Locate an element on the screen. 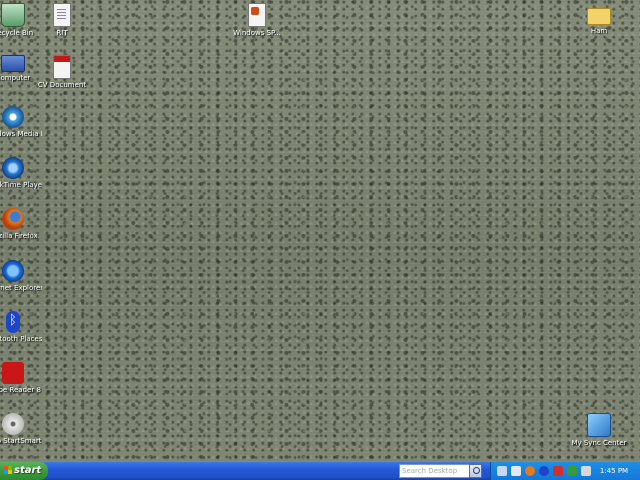 The image size is (640, 480). icon-label: Nero StartSmart is located at coordinates (21, 441).